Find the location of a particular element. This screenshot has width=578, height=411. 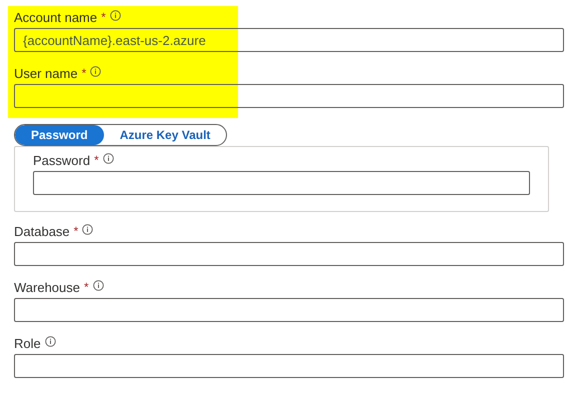

input-field: {accountName}.east-us-2.azure is located at coordinates (289, 40).